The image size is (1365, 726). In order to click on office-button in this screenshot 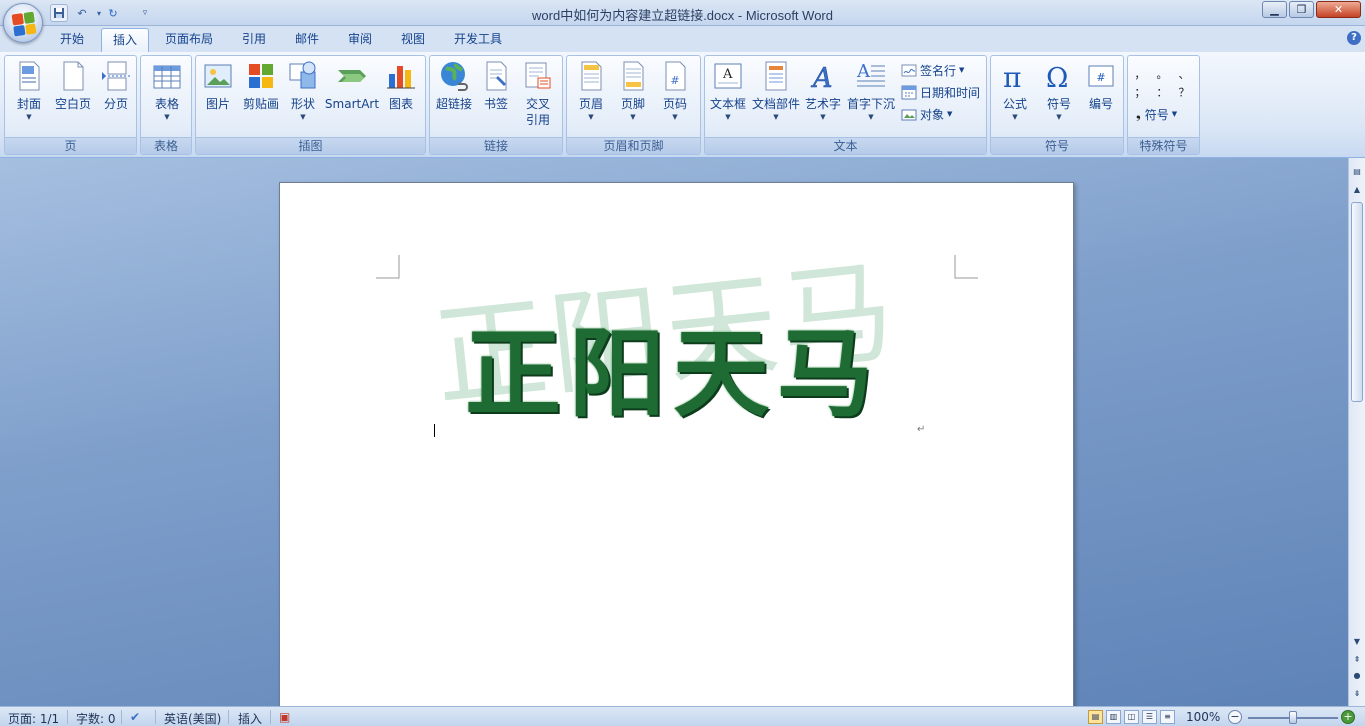, I will do `click(23, 23)`.